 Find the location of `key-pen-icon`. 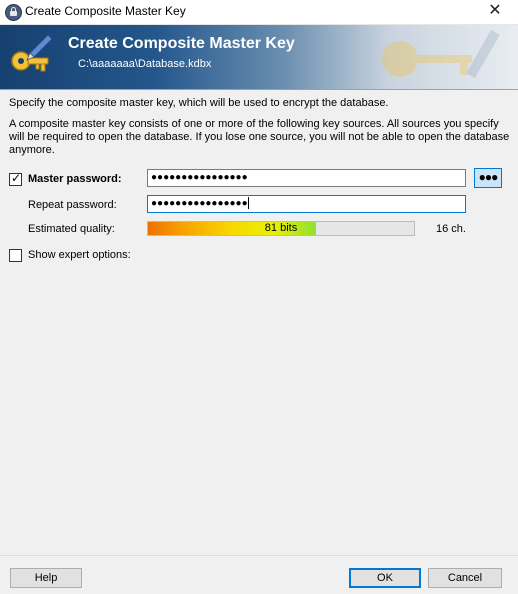

key-pen-icon is located at coordinates (32, 53).